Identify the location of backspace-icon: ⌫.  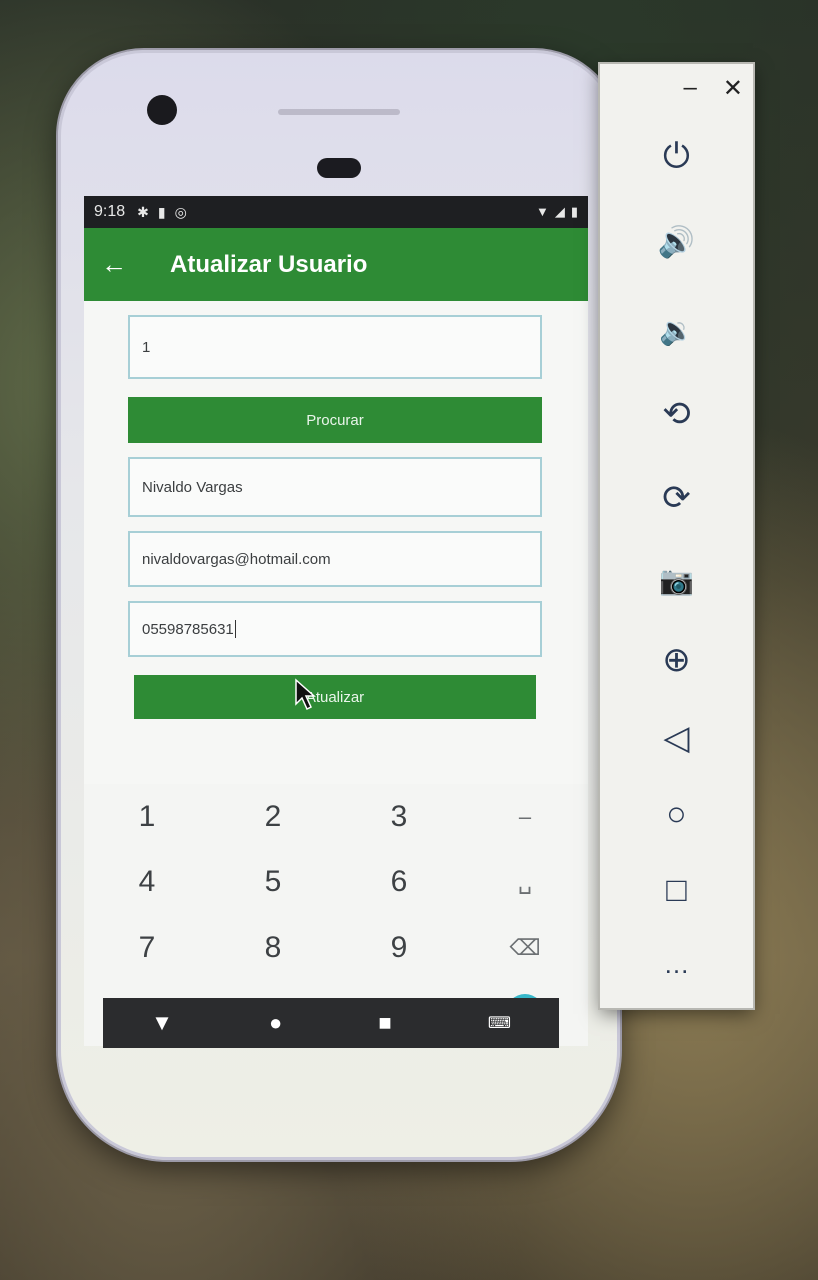
(525, 948).